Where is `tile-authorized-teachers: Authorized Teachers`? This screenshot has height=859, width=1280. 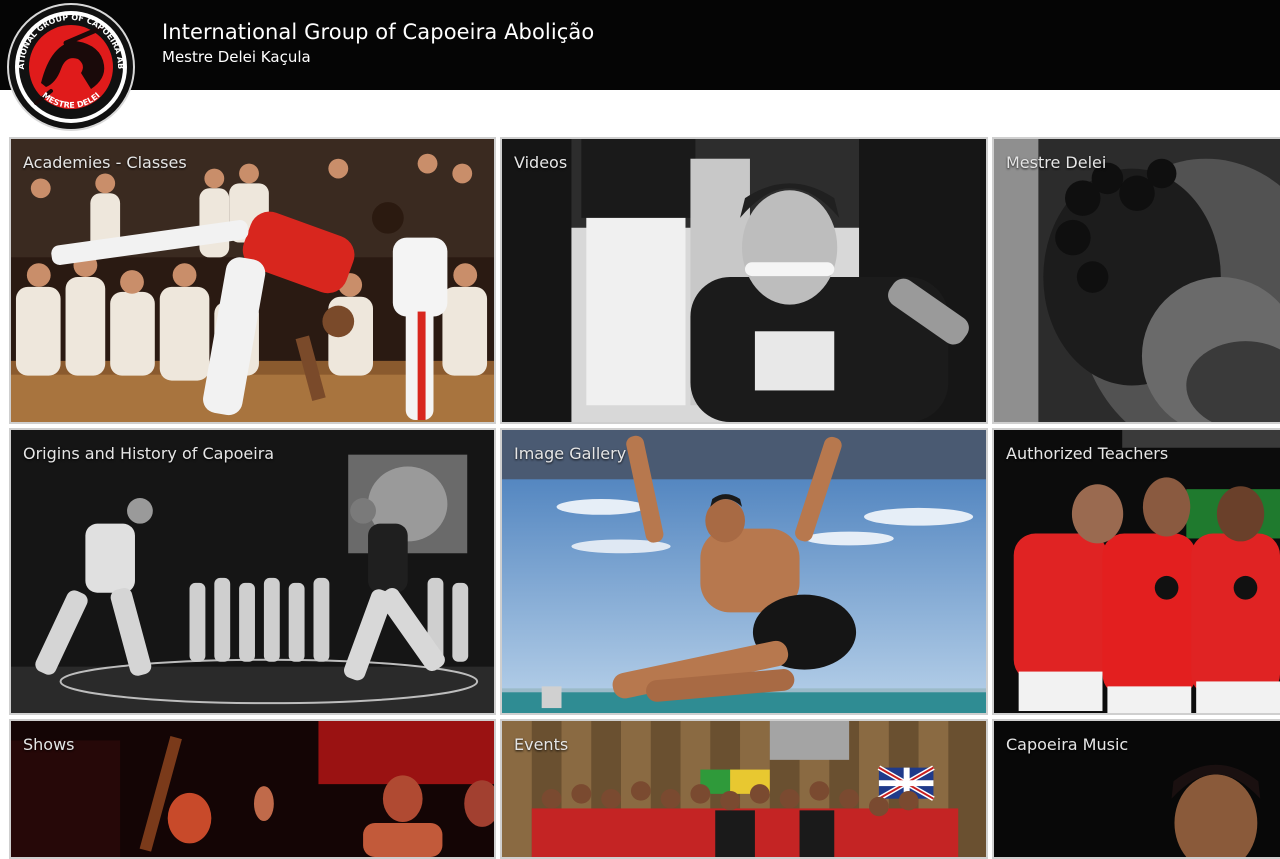
tile-authorized-teachers: Authorized Teachers is located at coordinates (1136, 571).